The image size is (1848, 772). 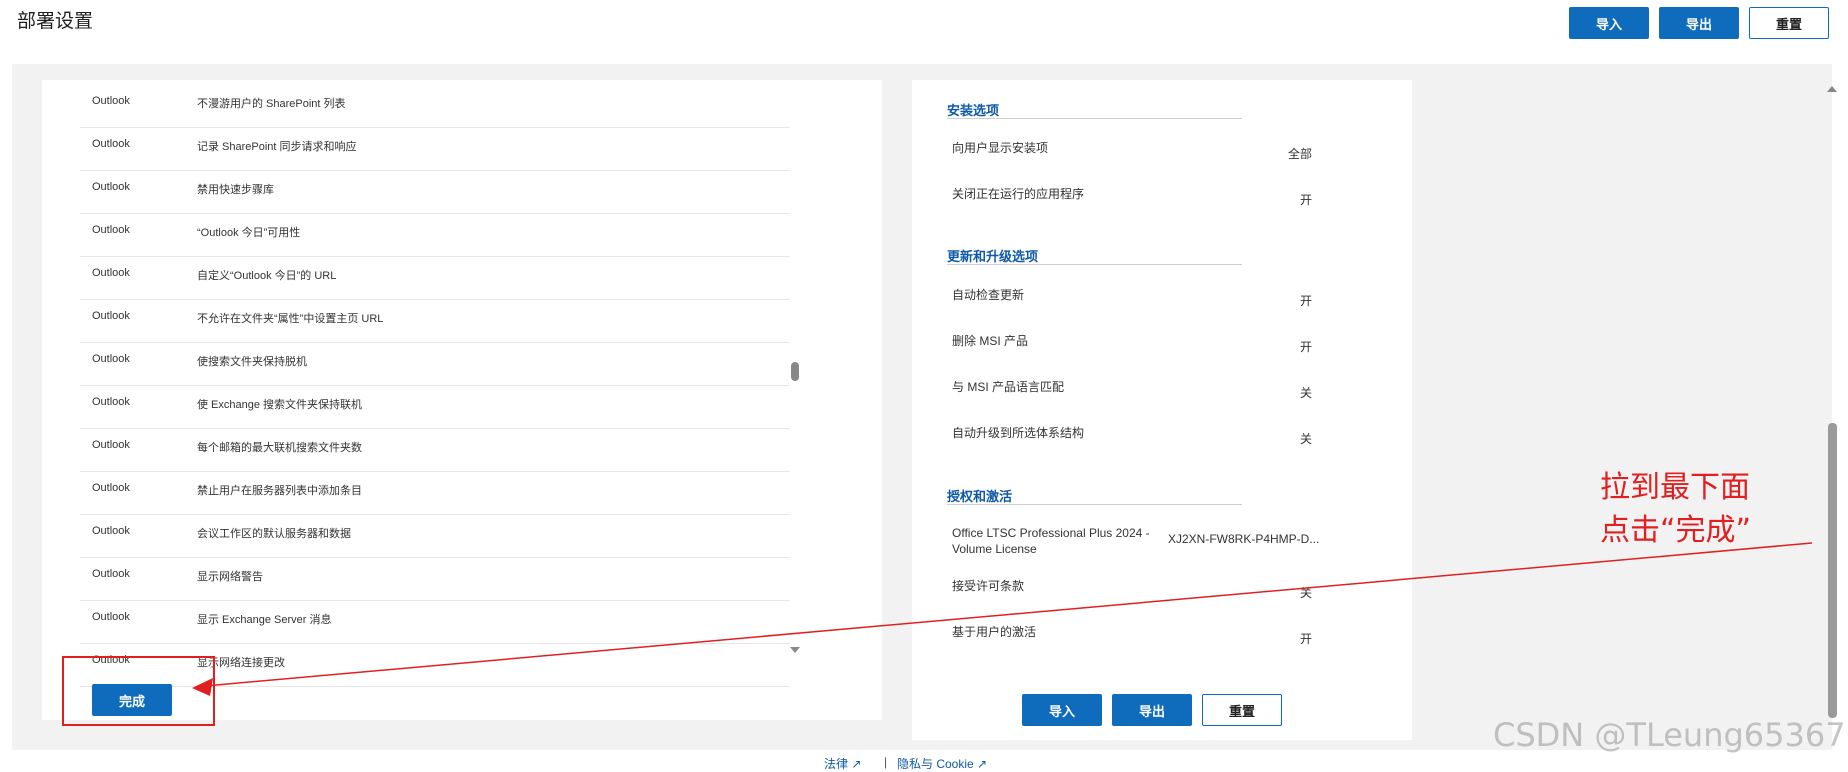 I want to click on annotation-line1: 拉到最下面, so click(x=1675, y=487).